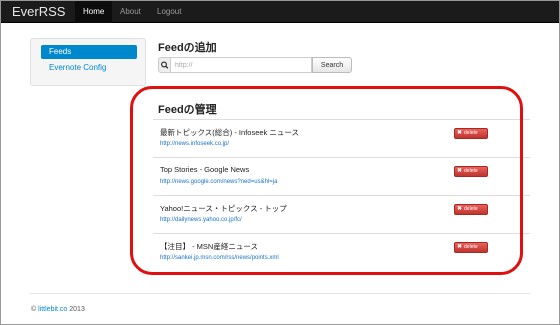  Describe the element at coordinates (34, 309) in the screenshot. I see `copyright-symbol: ©` at that location.